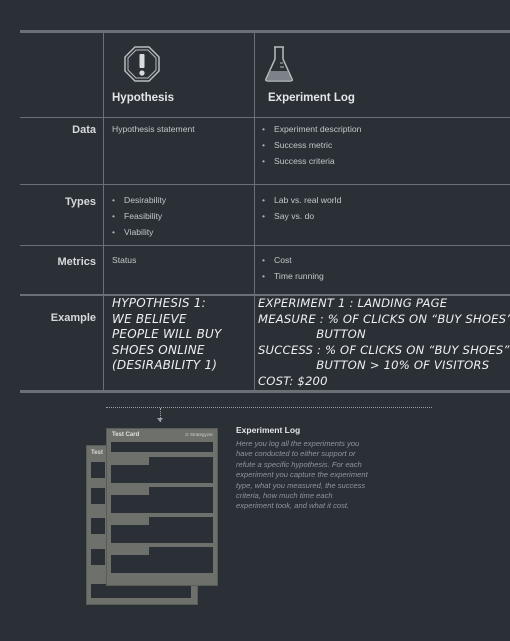 This screenshot has height=641, width=510. What do you see at coordinates (139, 201) in the screenshot?
I see `list-item: Desirability` at bounding box center [139, 201].